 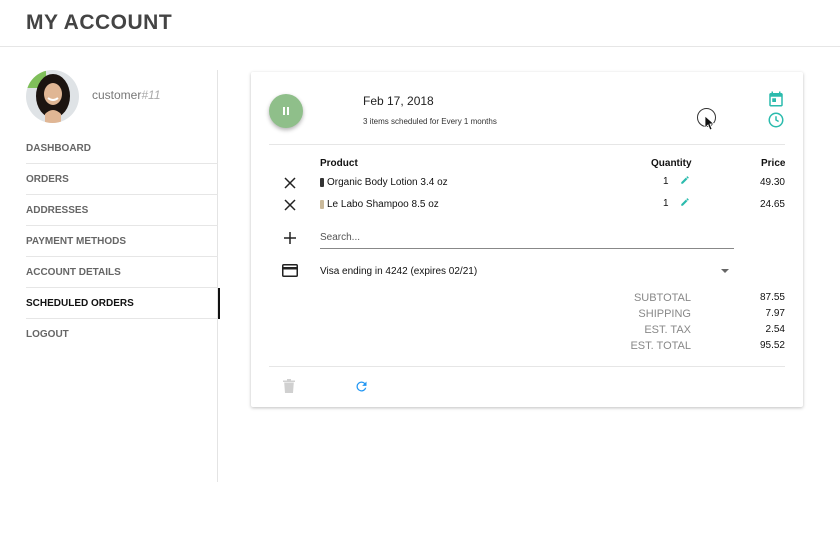 What do you see at coordinates (430, 121) in the screenshot?
I see `schedule-summary: 3 items scheduled for Every 1 months` at bounding box center [430, 121].